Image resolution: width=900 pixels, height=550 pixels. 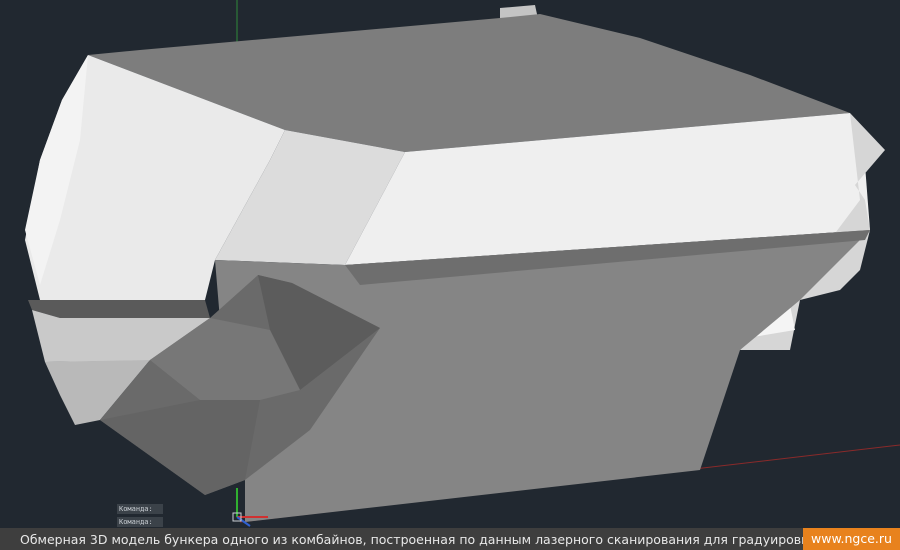 What do you see at coordinates (851, 539) in the screenshot?
I see `site-link: www.ngce.ru` at bounding box center [851, 539].